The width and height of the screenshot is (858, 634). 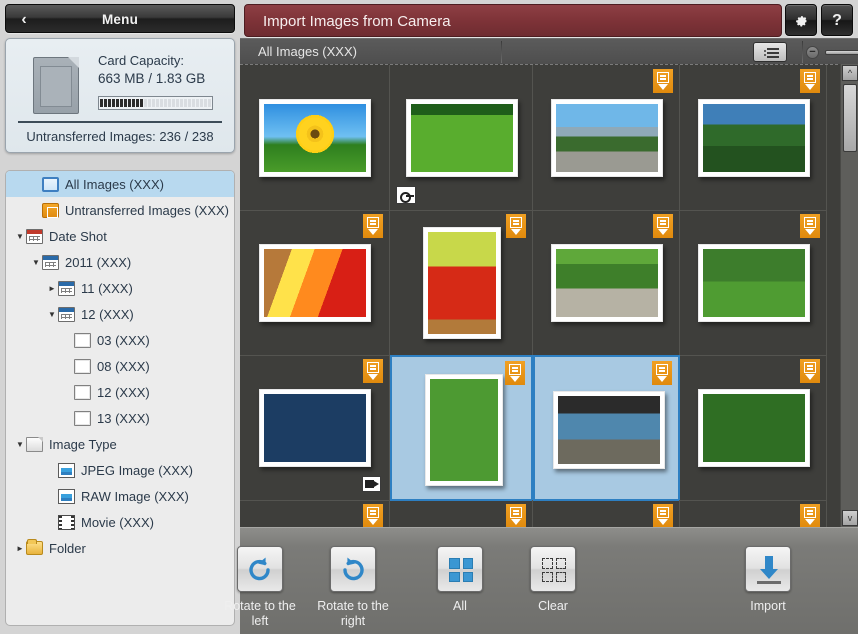 I want to click on photo-mother-child, so click(x=754, y=283).